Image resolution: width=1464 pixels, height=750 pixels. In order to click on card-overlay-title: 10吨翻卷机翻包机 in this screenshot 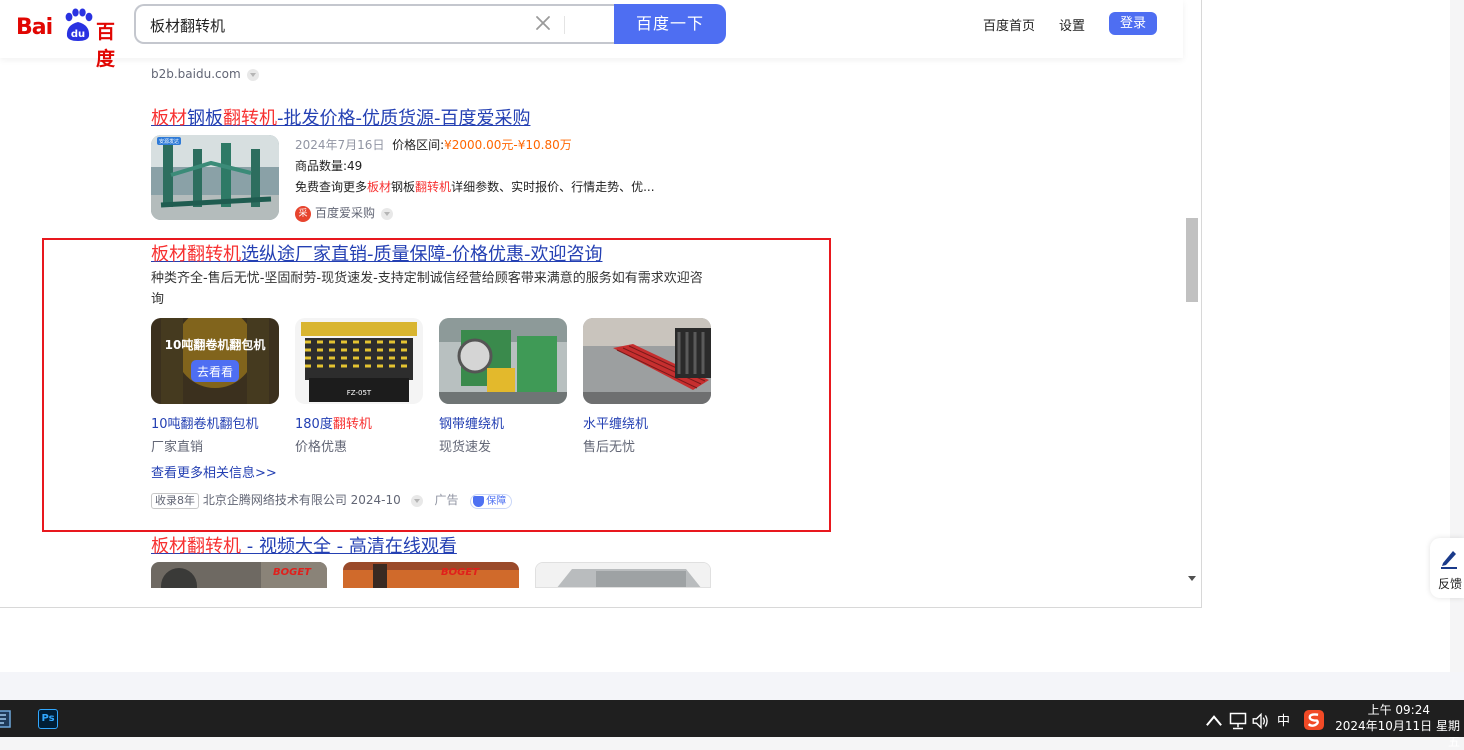, I will do `click(215, 344)`.